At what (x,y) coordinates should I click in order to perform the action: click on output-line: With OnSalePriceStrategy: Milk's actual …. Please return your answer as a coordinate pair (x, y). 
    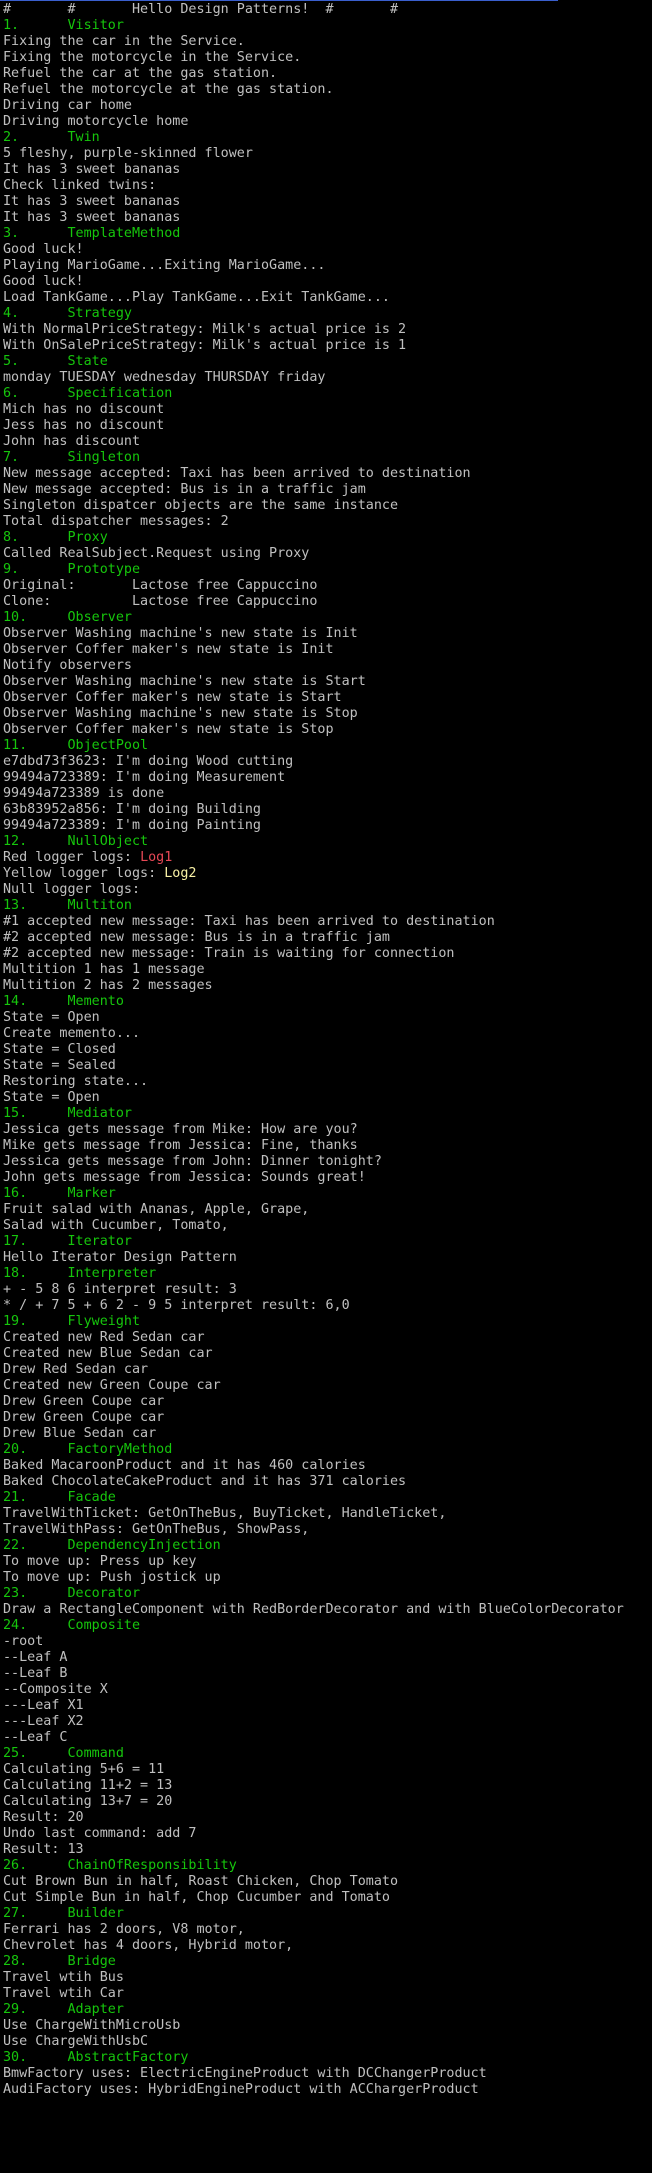
    Looking at the image, I should click on (205, 345).